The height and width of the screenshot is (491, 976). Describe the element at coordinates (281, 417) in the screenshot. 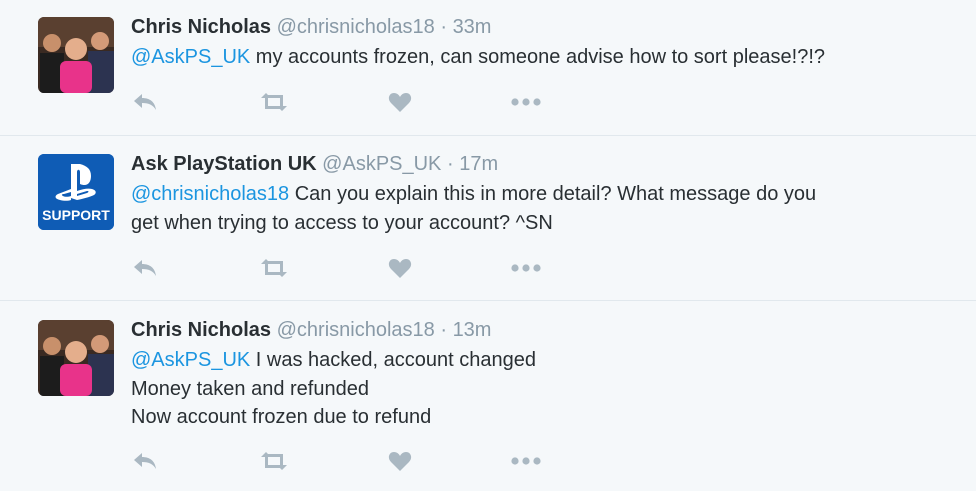

I see `tweet-line: Now account frozen due to refund` at that location.